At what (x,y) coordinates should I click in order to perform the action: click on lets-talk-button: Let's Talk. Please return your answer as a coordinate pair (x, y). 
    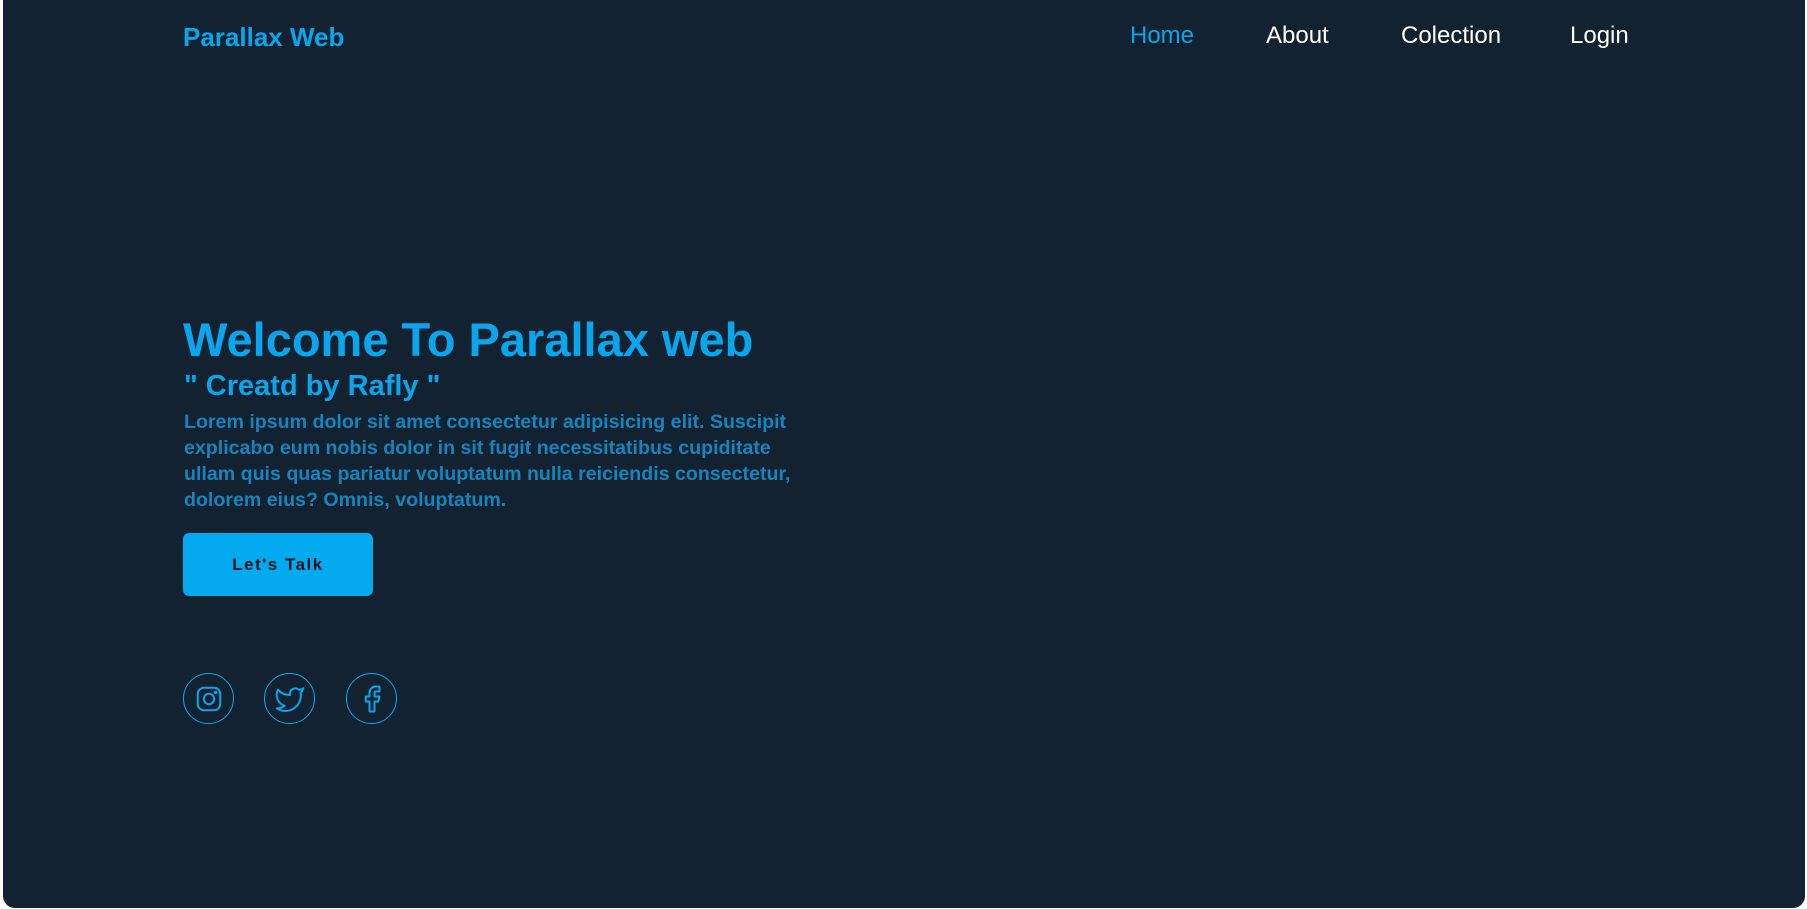
    Looking at the image, I should click on (278, 564).